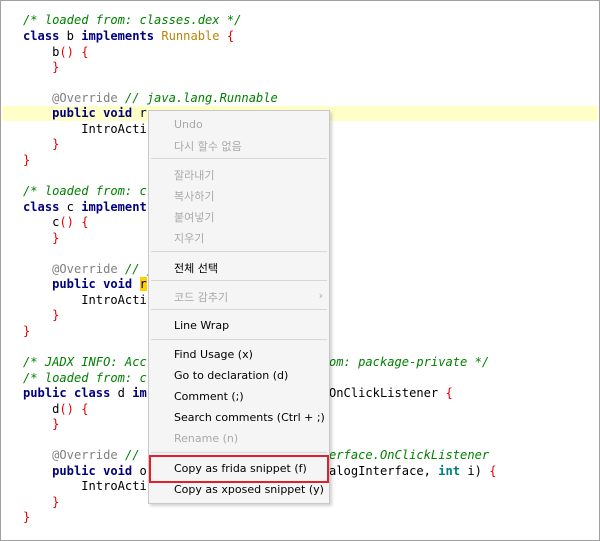  What do you see at coordinates (409, 362) in the screenshot?
I see `code-line-fragment: om: package-private */` at bounding box center [409, 362].